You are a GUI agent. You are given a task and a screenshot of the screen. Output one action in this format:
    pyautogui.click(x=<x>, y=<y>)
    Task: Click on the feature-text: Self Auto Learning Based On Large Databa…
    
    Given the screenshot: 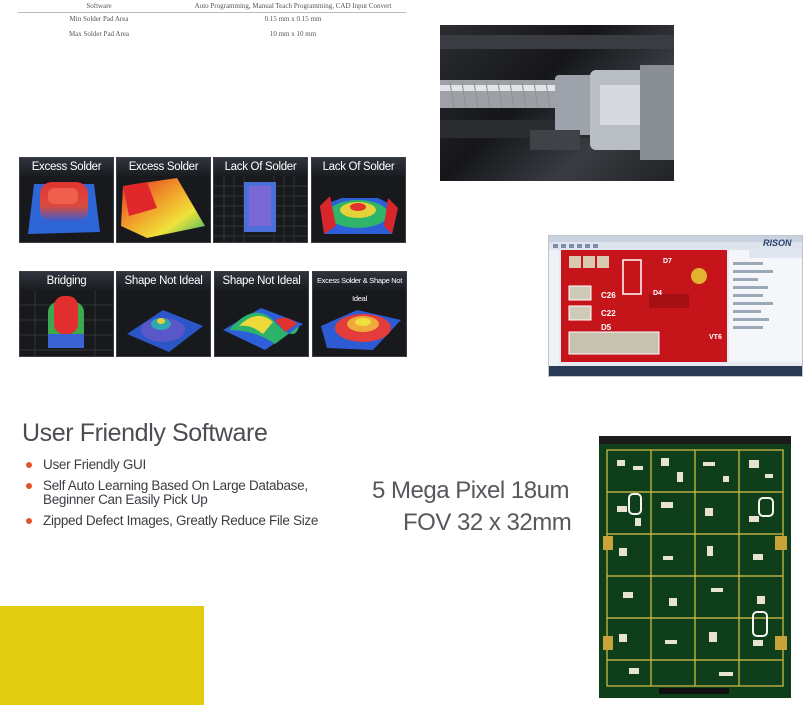 What is the action you would take?
    pyautogui.click(x=175, y=492)
    